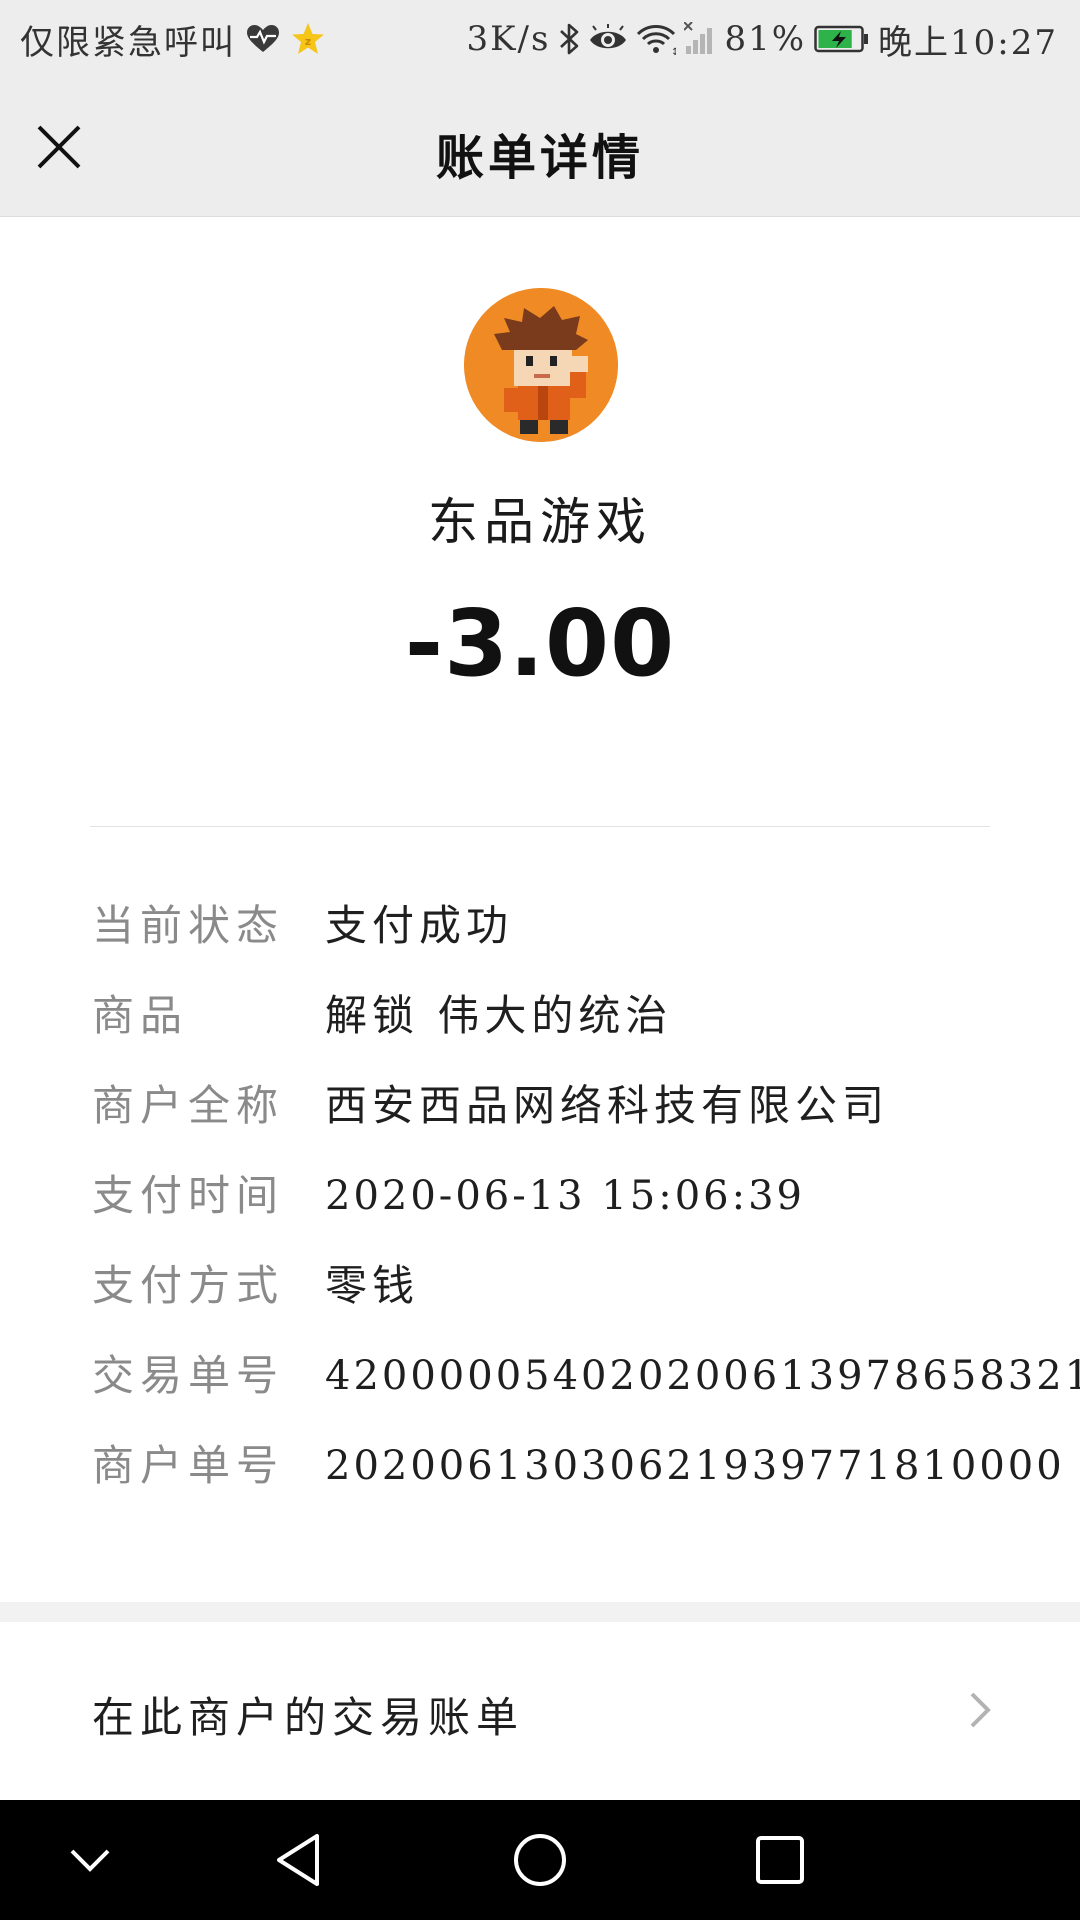 This screenshot has height=1920, width=1080. Describe the element at coordinates (765, 39) in the screenshot. I see `battery-percent: 81%` at that location.